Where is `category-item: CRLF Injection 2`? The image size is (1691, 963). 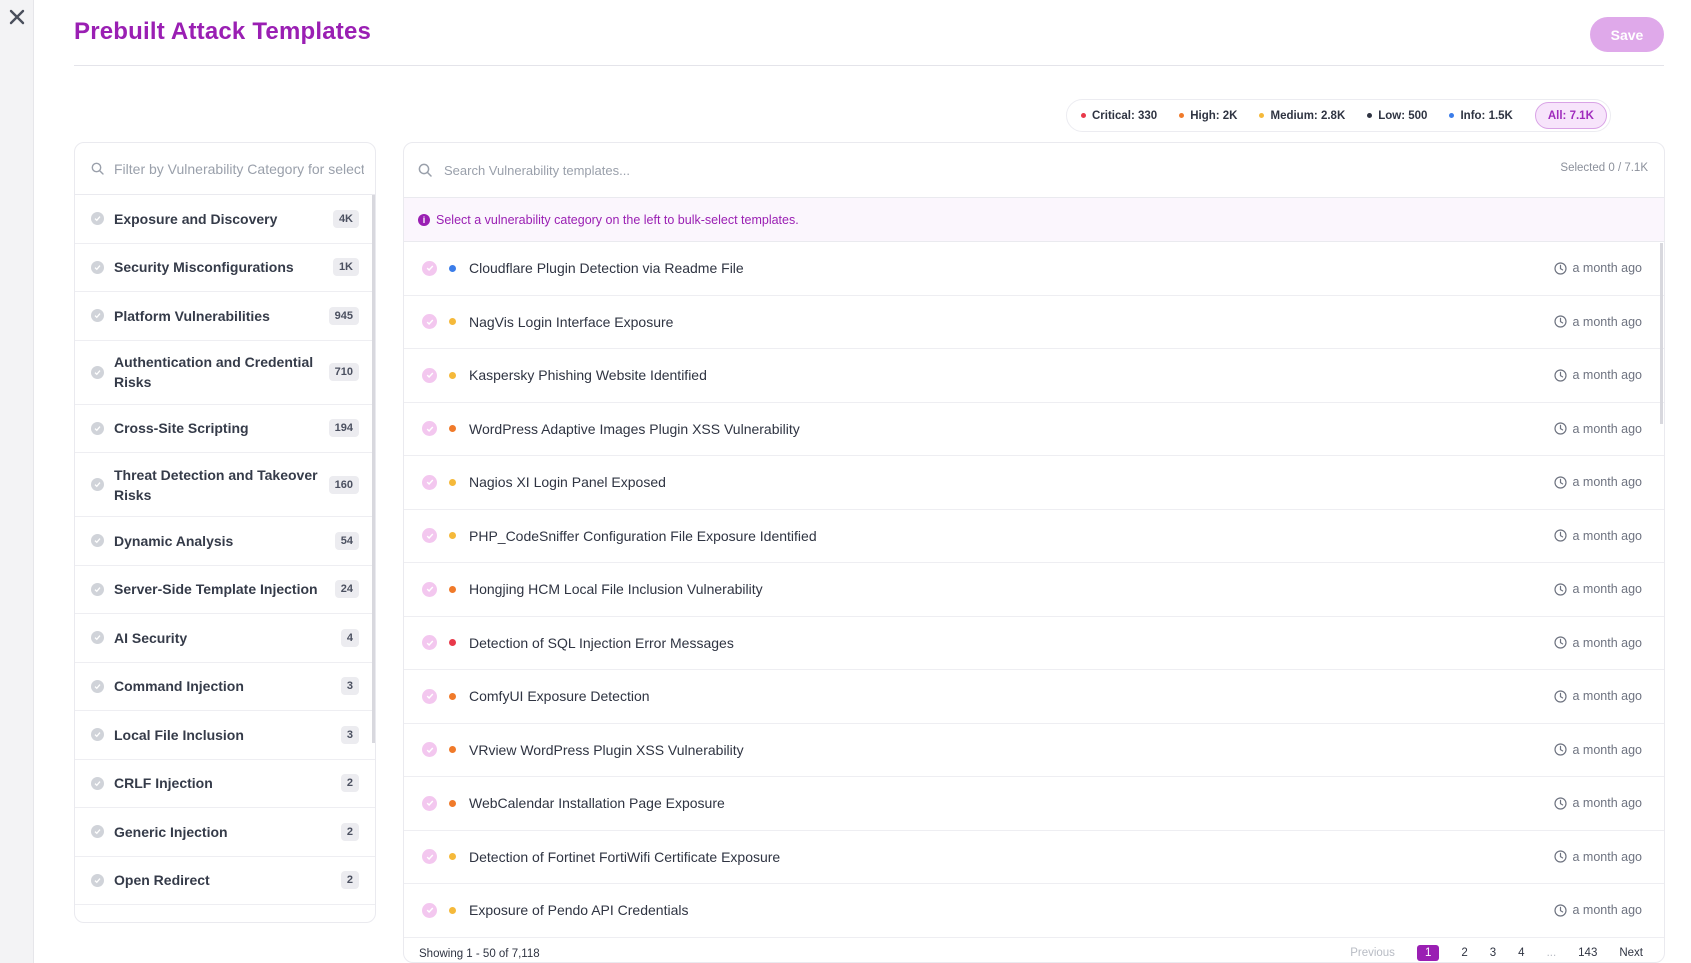 category-item: CRLF Injection 2 is located at coordinates (225, 784).